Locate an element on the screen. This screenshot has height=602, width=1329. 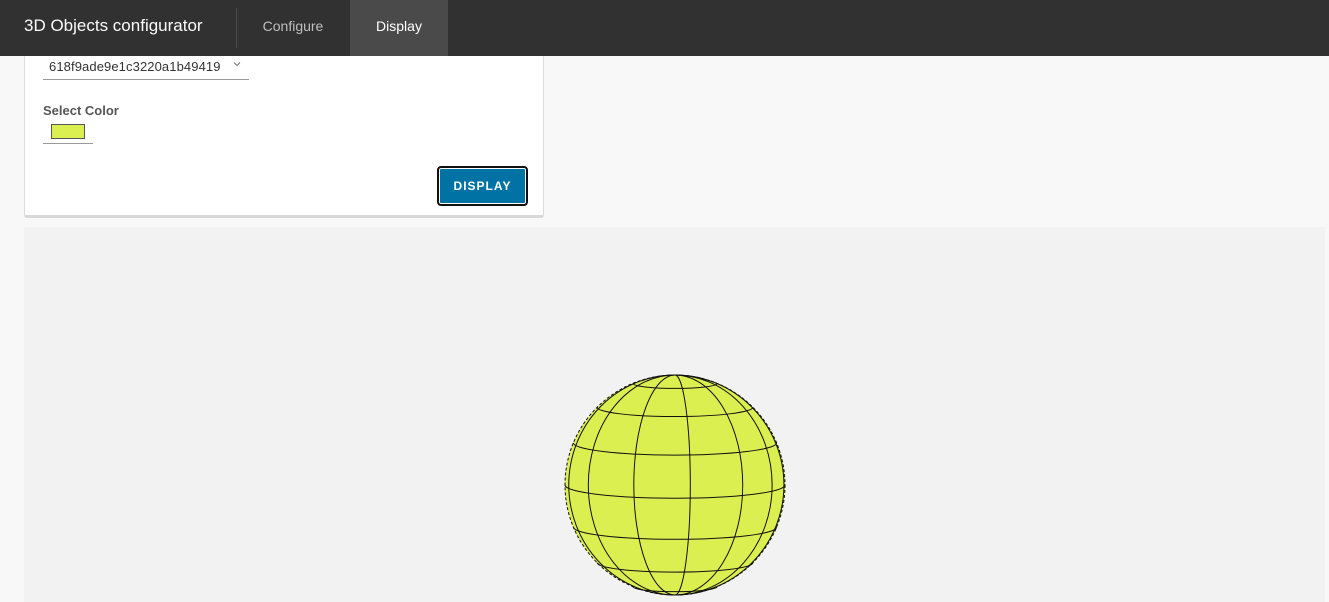
chevron-down-icon is located at coordinates (237, 64).